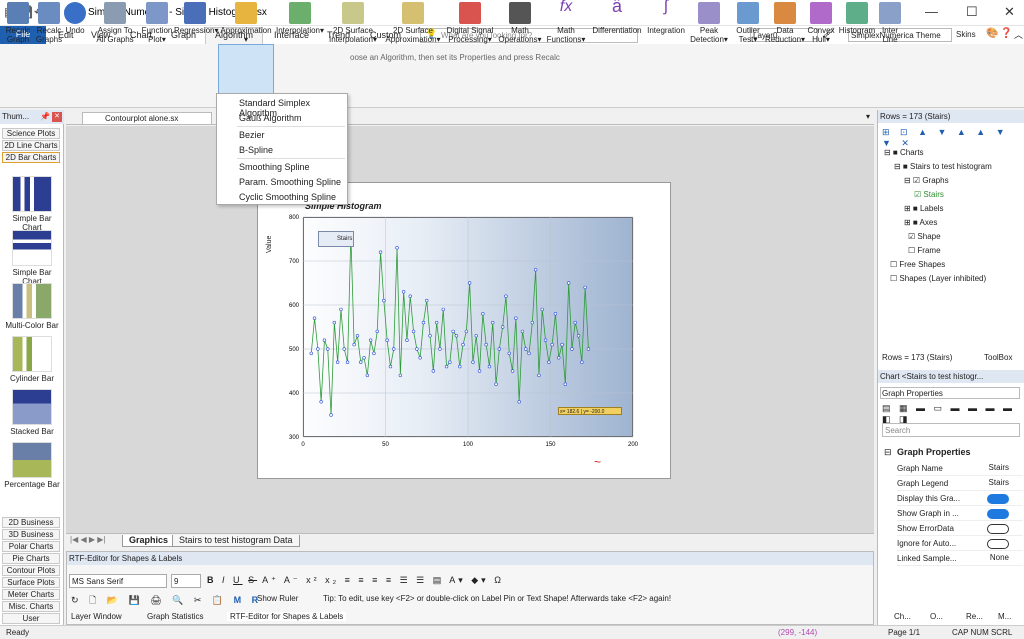 Image resolution: width=1024 pixels, height=639 pixels. Describe the element at coordinates (31, 133) in the screenshot. I see `category-science-plots: Science Plots` at that location.